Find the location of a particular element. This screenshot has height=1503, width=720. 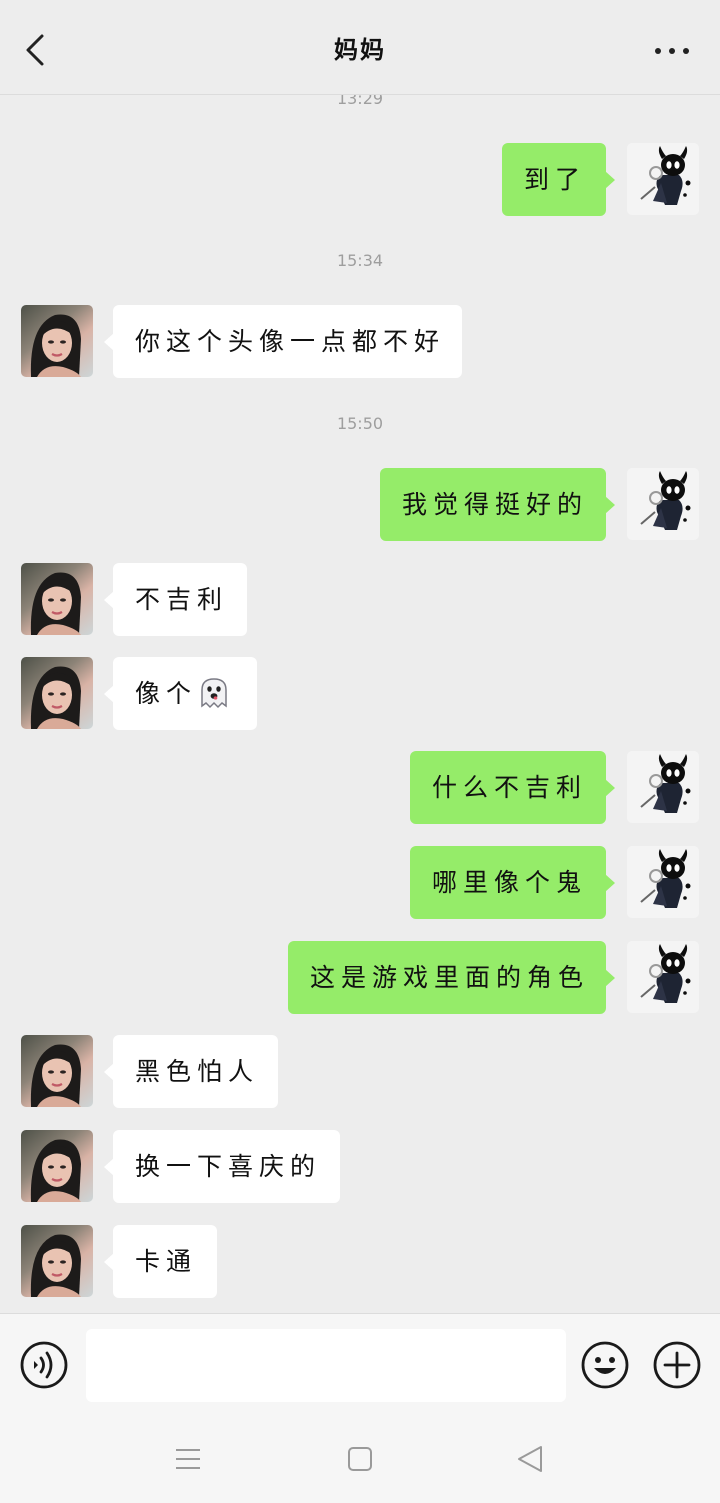

message-bubble-received: 你这个头像一点都不好 is located at coordinates (283, 341).